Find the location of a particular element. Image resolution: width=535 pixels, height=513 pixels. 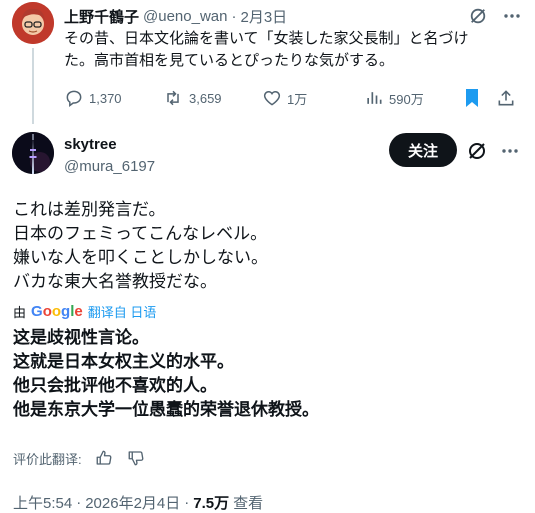

views-button: 590万 is located at coordinates (394, 98).